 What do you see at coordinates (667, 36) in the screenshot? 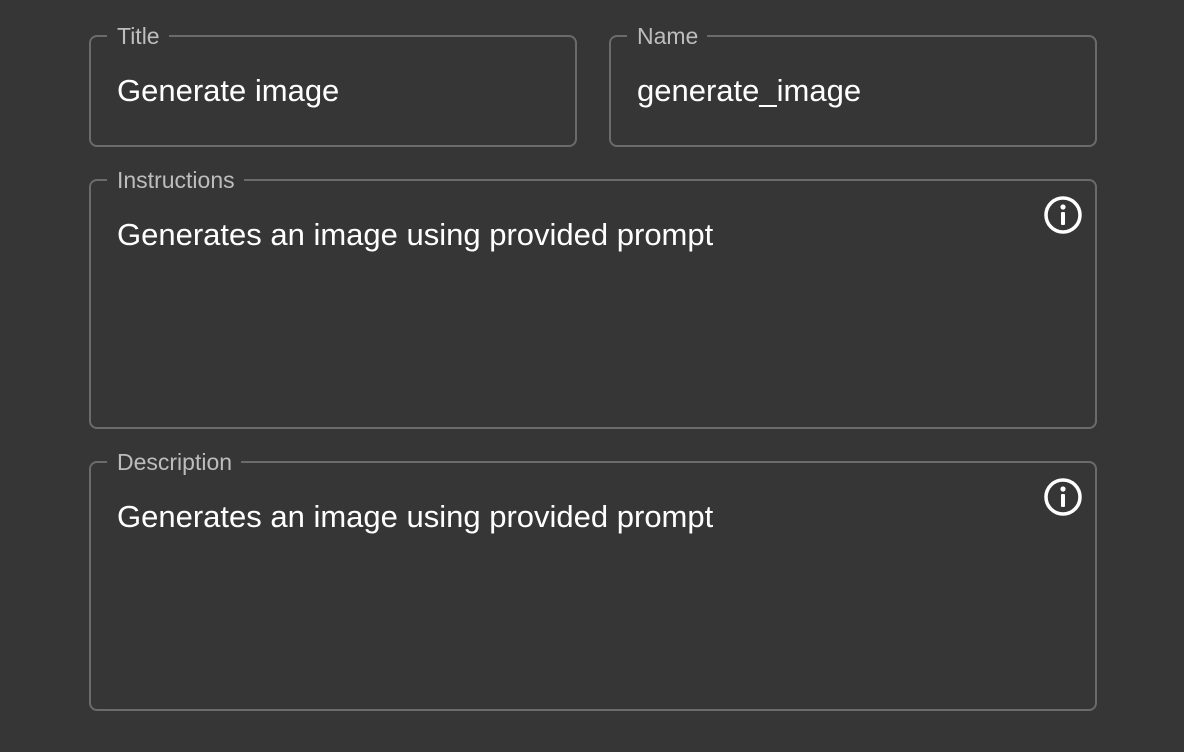
I see `name-label: Name` at bounding box center [667, 36].